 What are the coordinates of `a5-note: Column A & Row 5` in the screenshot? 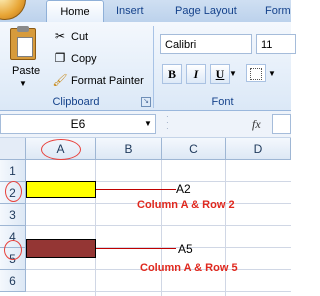 It's located at (189, 268).